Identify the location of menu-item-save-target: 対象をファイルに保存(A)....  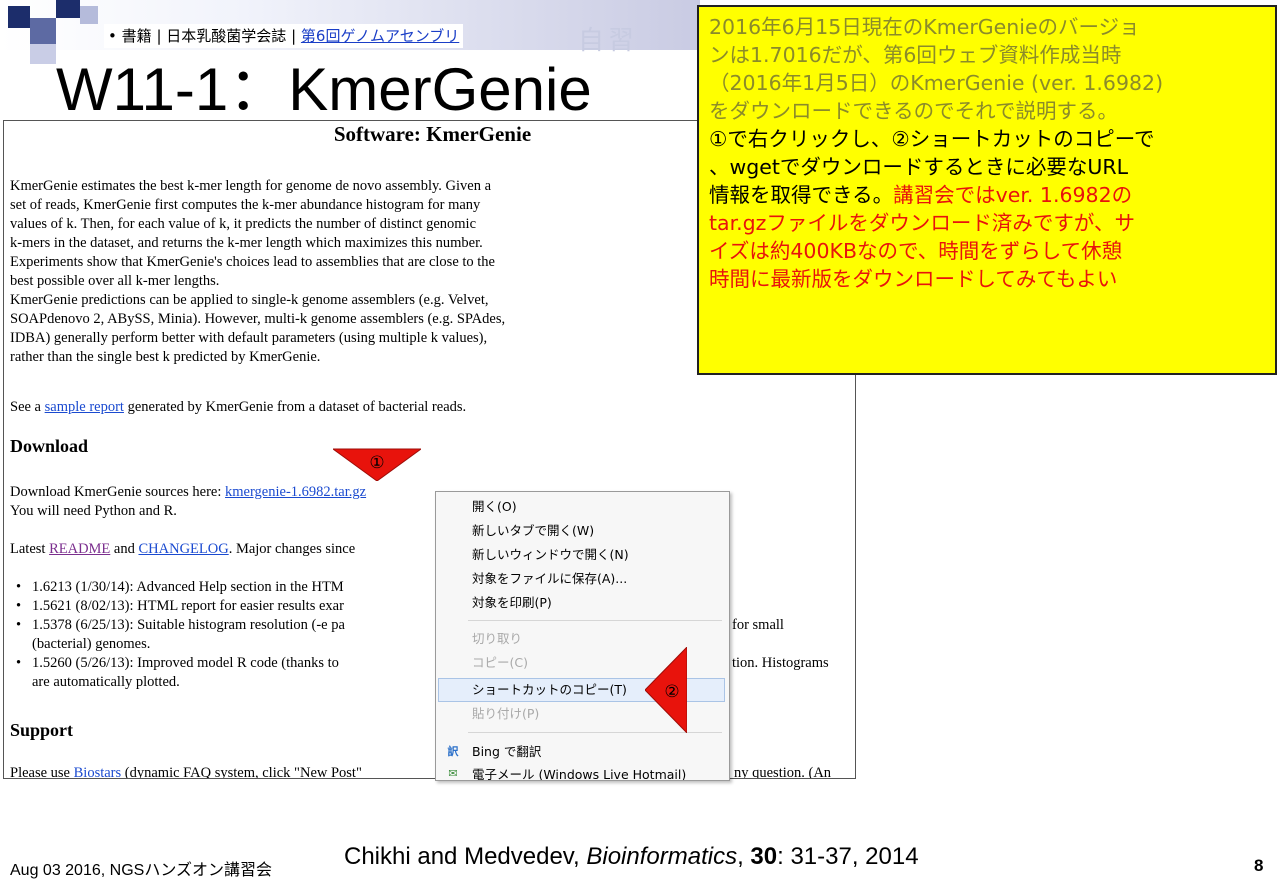
(549, 579).